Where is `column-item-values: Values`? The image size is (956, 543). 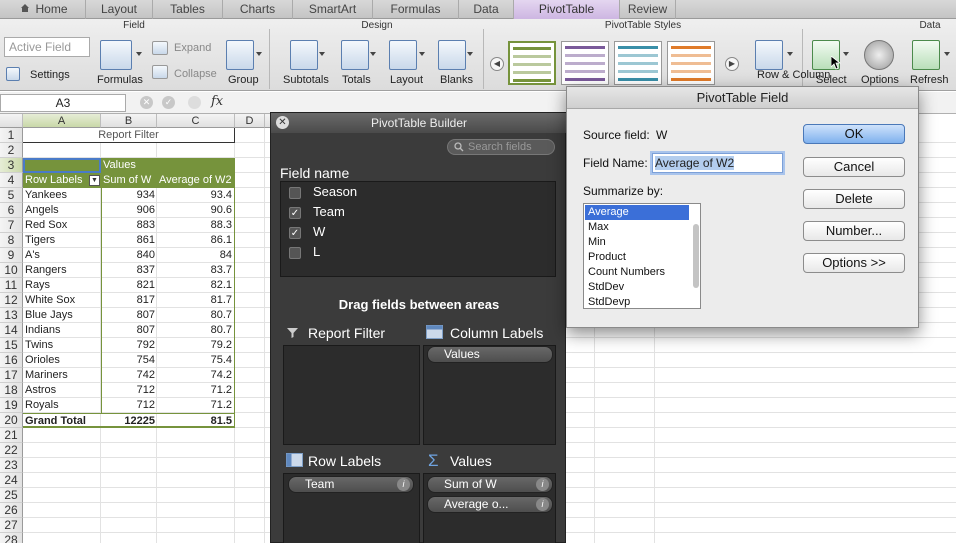
column-item-values: Values is located at coordinates (490, 354).